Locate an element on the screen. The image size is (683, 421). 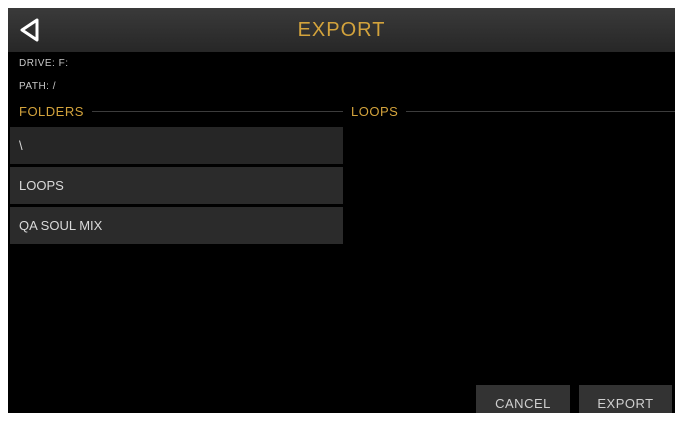
folder-list: \ LOOPS QA SOUL MIX is located at coordinates (176, 187).